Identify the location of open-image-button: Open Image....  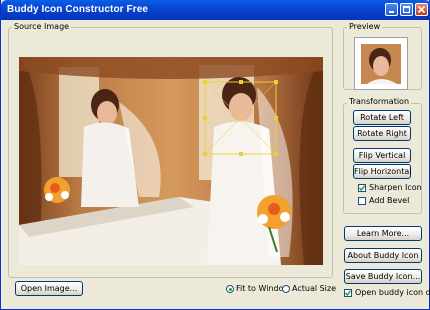
(49, 288).